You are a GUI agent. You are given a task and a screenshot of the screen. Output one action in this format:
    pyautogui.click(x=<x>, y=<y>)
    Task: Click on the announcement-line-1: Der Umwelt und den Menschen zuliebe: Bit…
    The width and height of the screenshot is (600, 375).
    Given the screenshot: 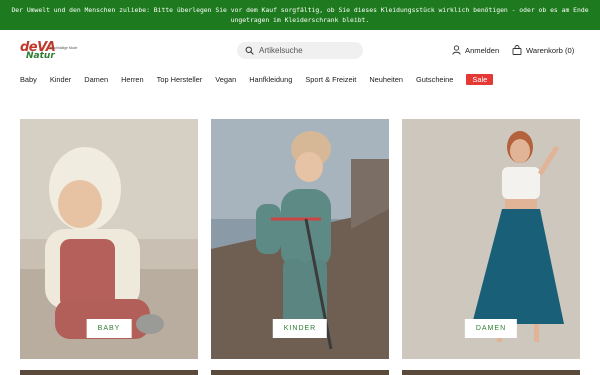 What is the action you would take?
    pyautogui.click(x=300, y=10)
    